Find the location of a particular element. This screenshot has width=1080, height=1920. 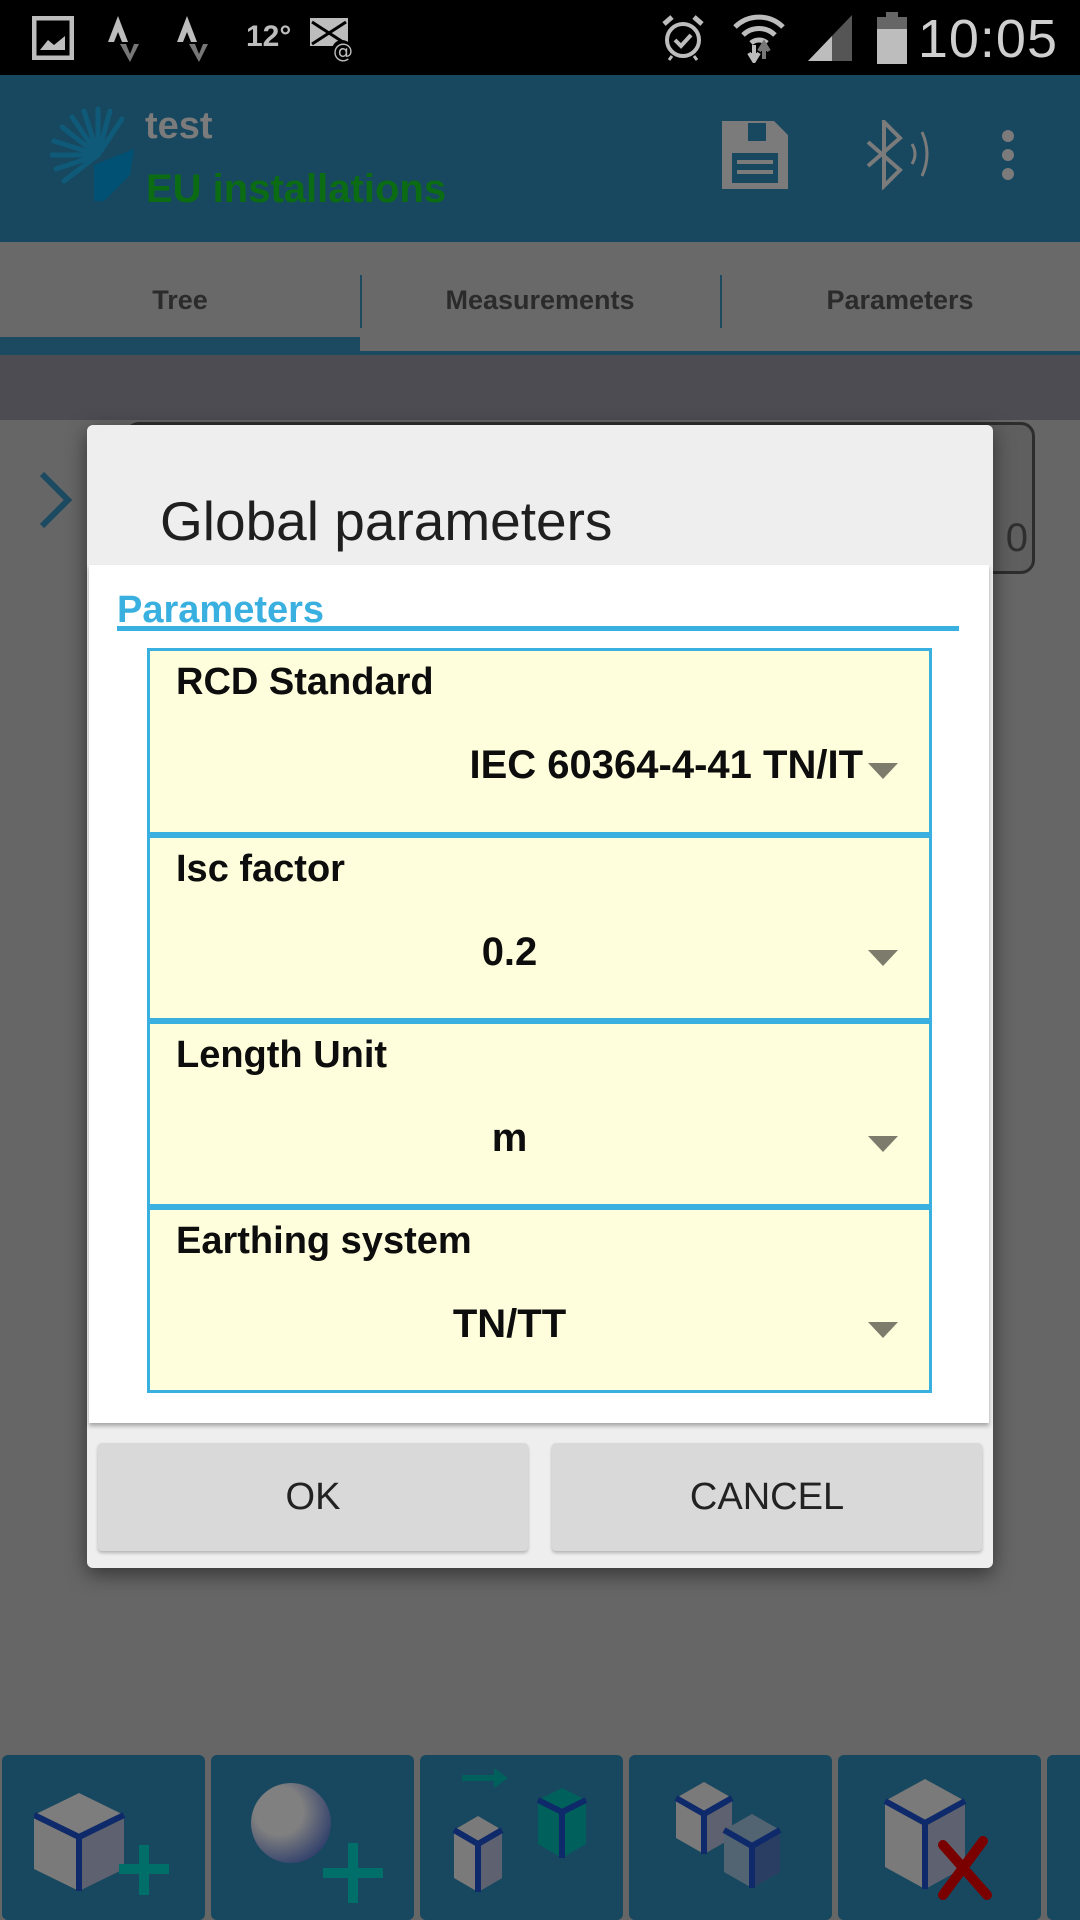

param-label: Isc factor is located at coordinates (260, 869).